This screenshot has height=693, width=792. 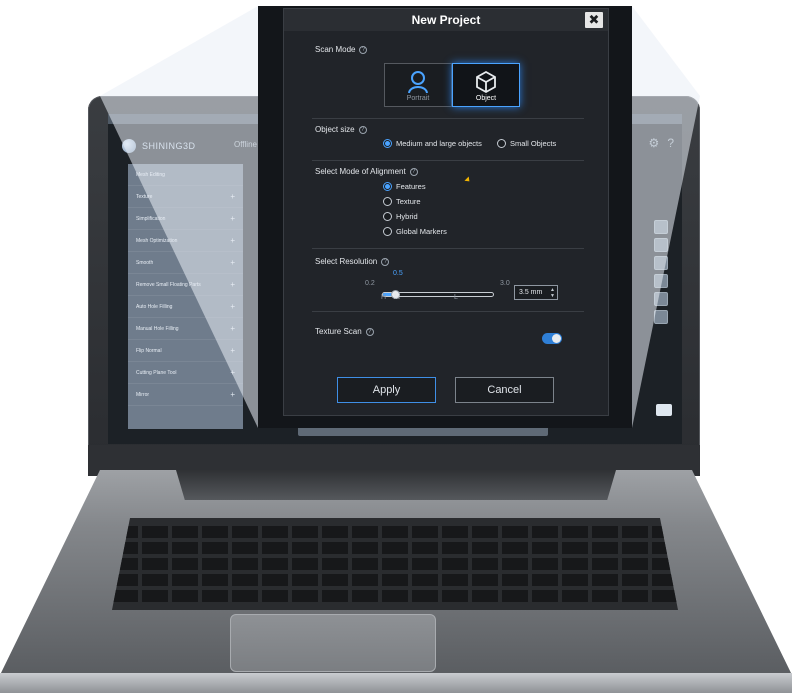 I want to click on side-panel-item-label: Remove Small Floating Parts, so click(x=168, y=284).